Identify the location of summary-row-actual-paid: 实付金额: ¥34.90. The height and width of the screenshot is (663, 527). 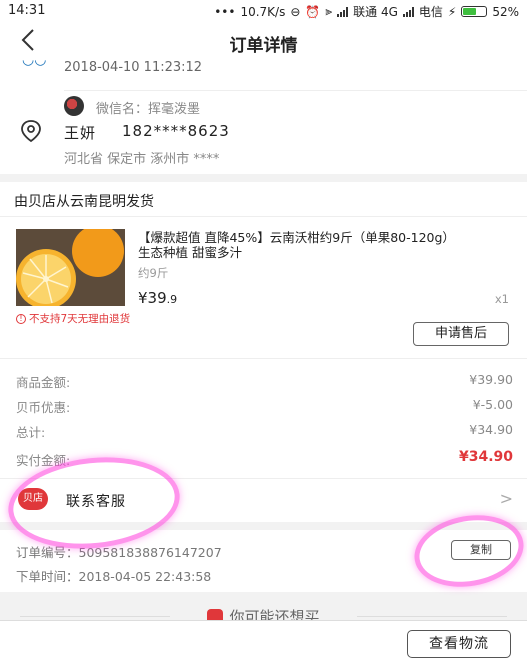
(264, 459).